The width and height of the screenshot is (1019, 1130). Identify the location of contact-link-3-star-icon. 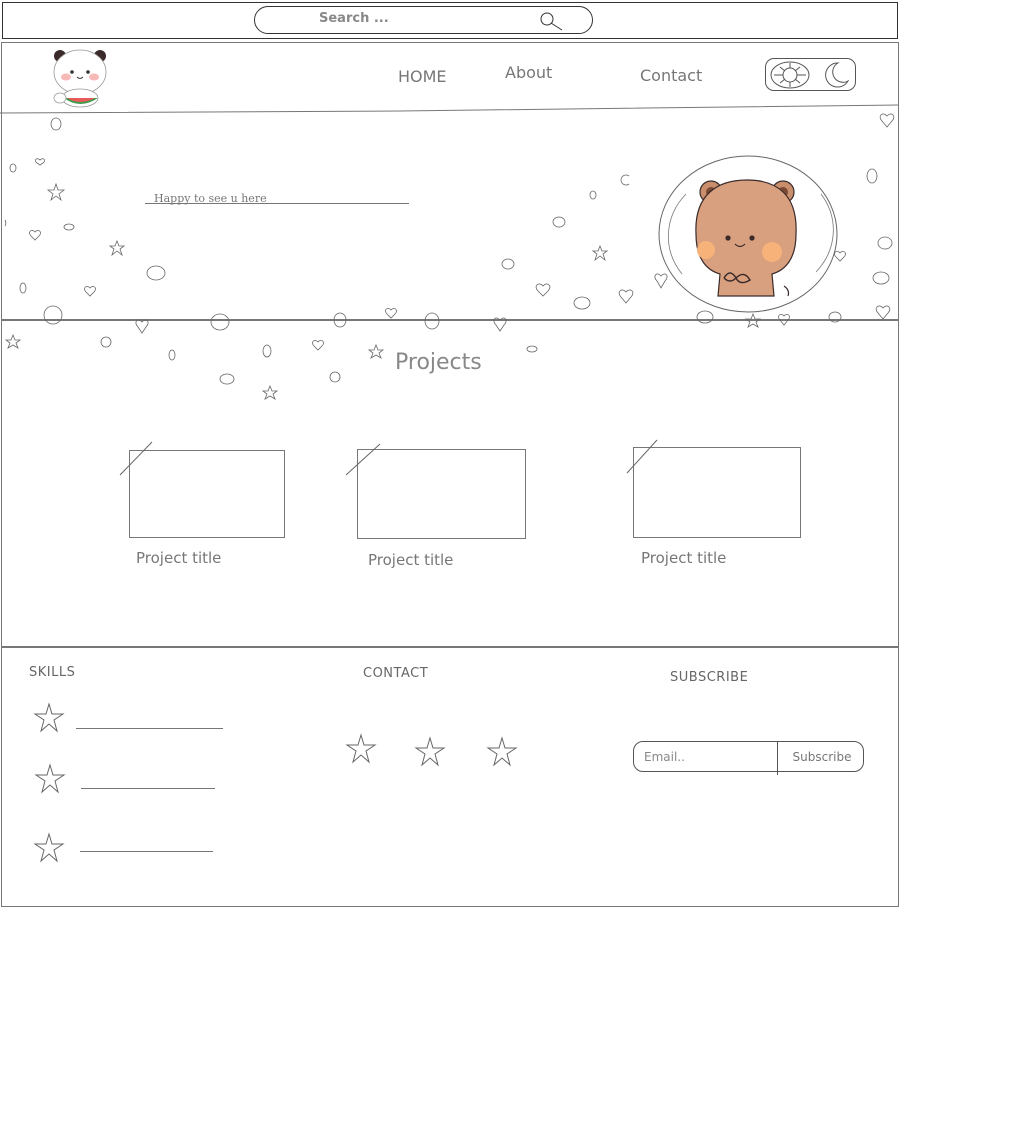
(502, 752).